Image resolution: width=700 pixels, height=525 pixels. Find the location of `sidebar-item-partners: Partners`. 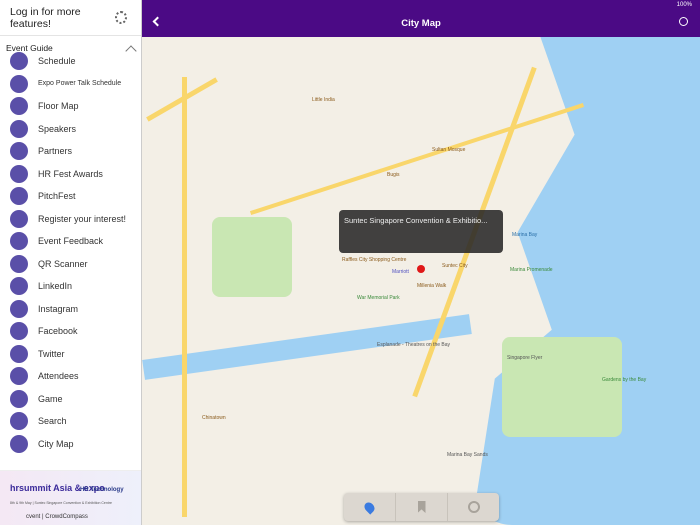

sidebar-item-partners: Partners is located at coordinates (70, 151).